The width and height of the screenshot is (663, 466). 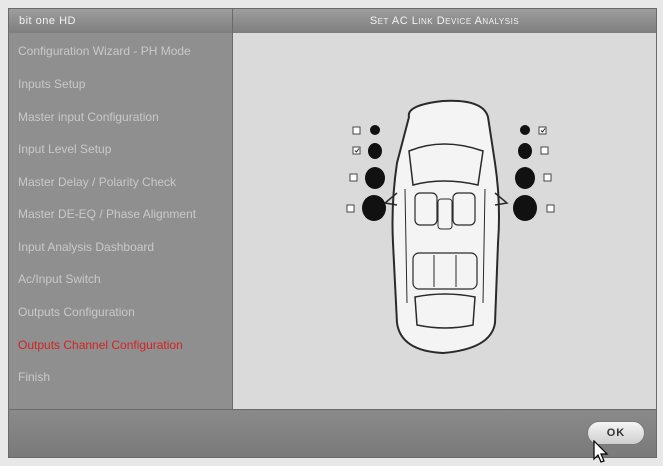 I want to click on right-tweeter-icon, so click(x=525, y=130).